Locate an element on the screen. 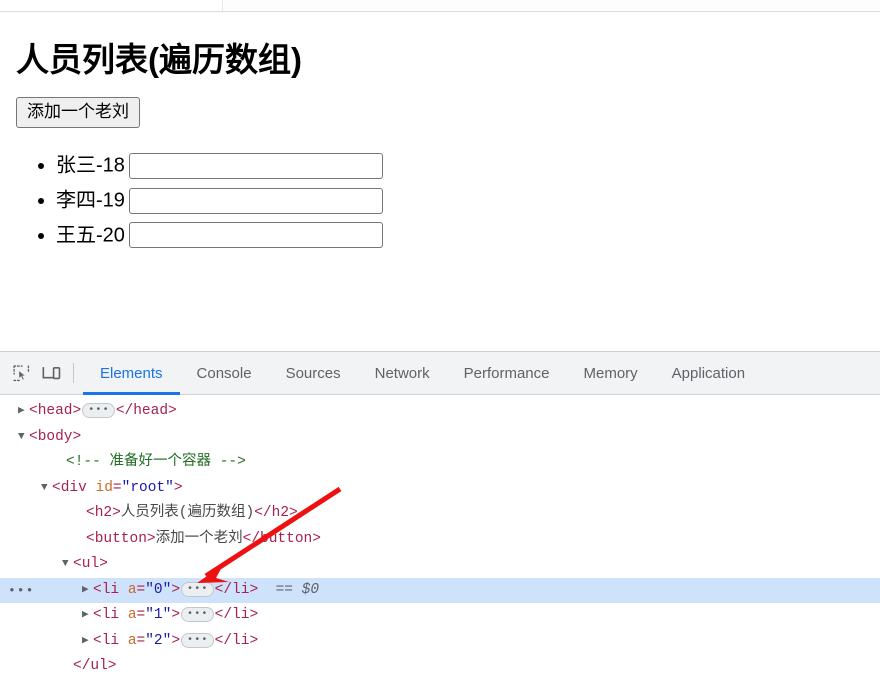 The height and width of the screenshot is (685, 880). dom-h2-open: <h2> is located at coordinates (103, 513).